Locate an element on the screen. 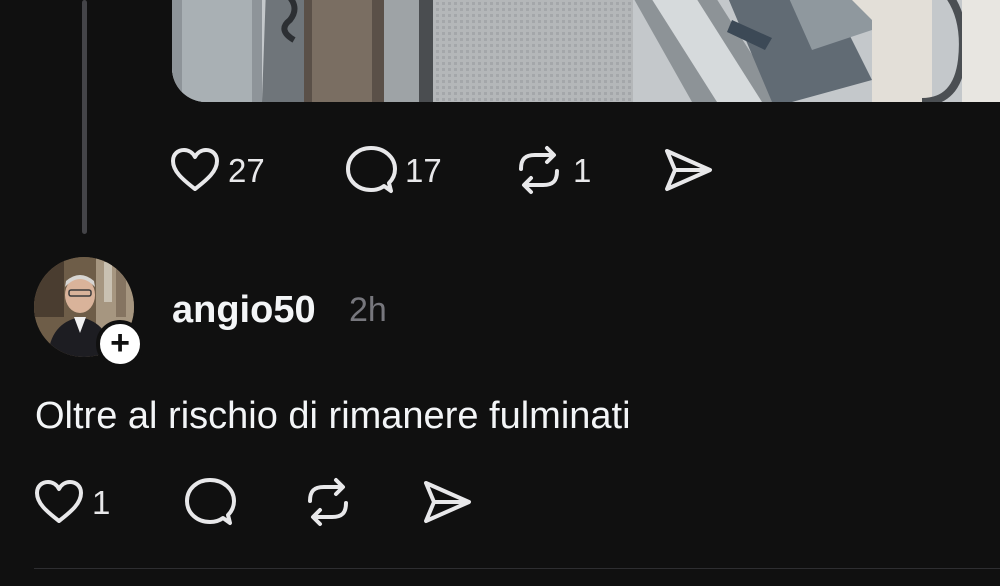  escalator-photo is located at coordinates (586, 51).